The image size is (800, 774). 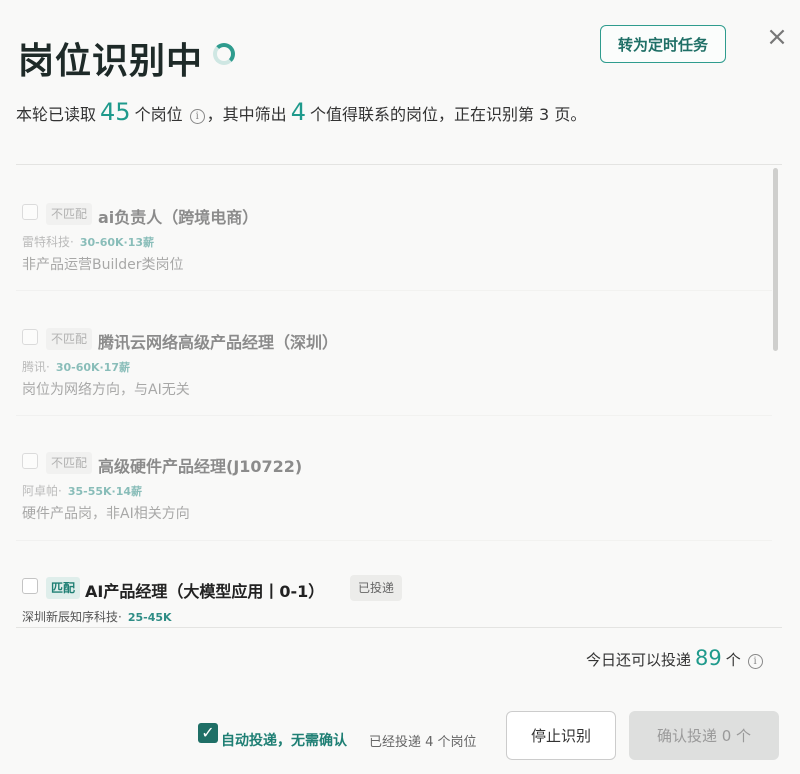 I want to click on job-reason: 硬件产品岗，非AI相关方向, so click(x=106, y=514).